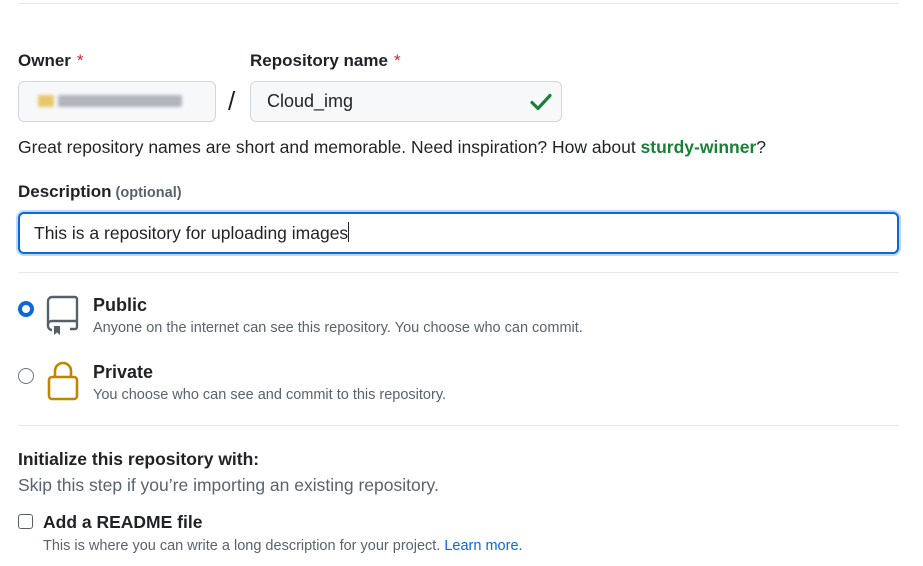  I want to click on description-label-text: Description, so click(65, 191).